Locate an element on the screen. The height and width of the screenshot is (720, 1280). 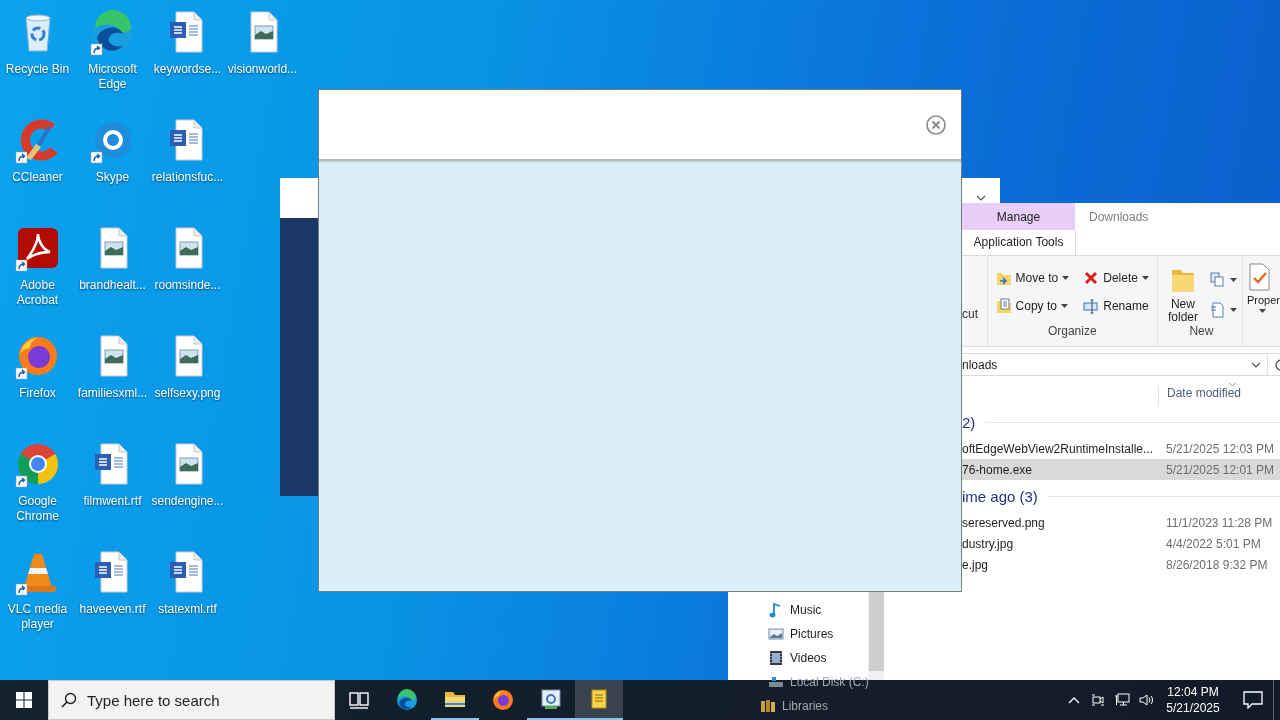
ribbon-command: Rename is located at coordinates (1116, 306).